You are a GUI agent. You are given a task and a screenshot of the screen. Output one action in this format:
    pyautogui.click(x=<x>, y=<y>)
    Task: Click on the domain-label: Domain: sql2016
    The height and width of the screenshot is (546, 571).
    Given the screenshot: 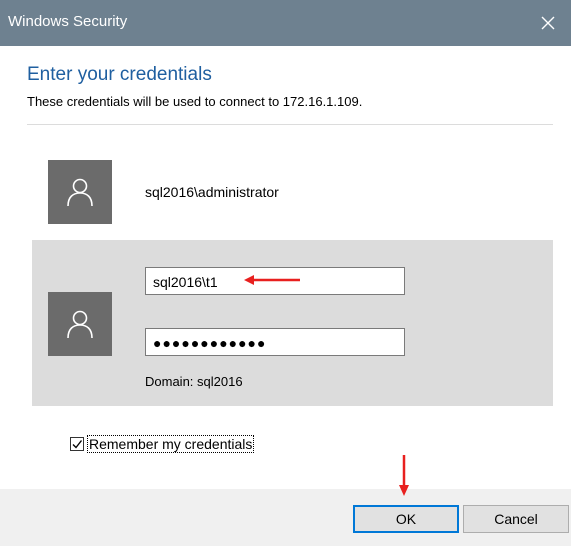 What is the action you would take?
    pyautogui.click(x=194, y=381)
    